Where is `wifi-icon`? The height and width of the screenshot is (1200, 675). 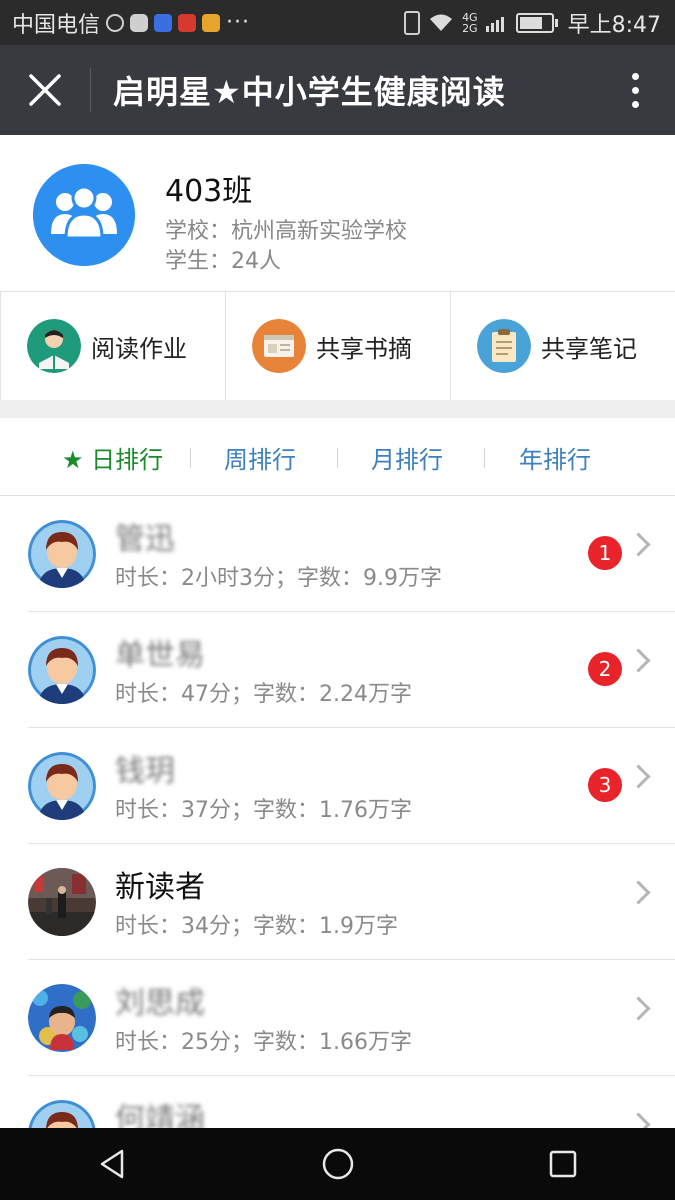
wifi-icon is located at coordinates (441, 22).